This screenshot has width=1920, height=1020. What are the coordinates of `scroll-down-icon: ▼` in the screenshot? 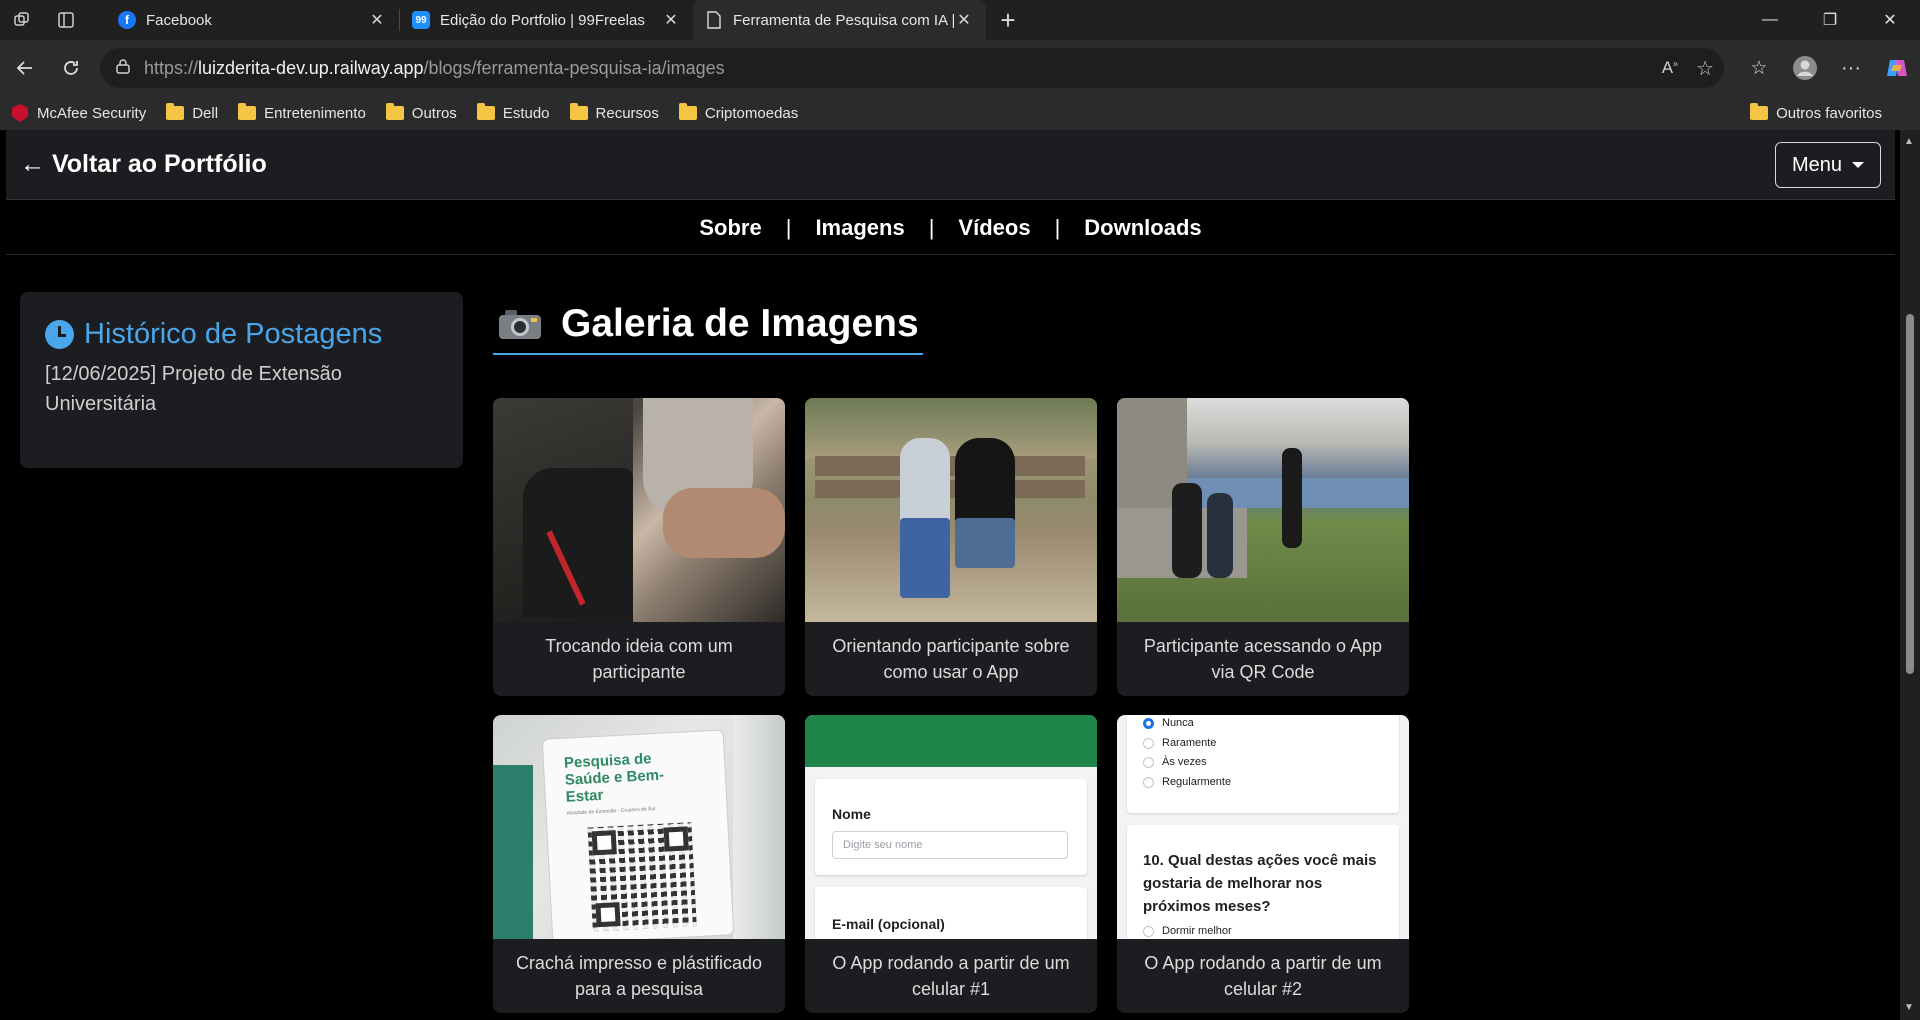 It's located at (1909, 1007).